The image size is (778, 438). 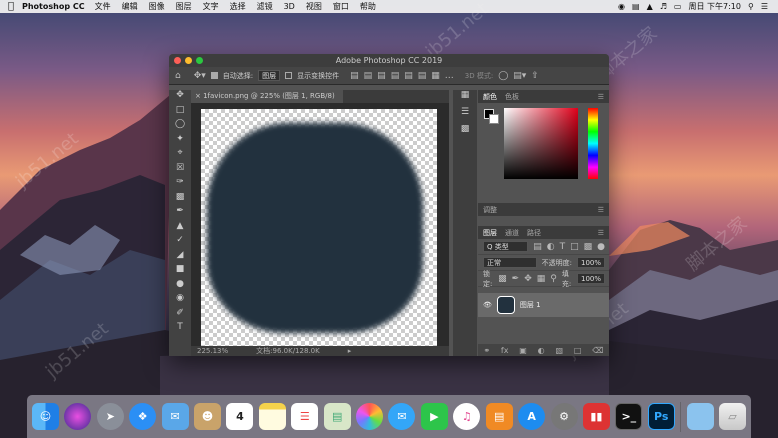 I want to click on close-tab-icon: ×, so click(x=199, y=96).